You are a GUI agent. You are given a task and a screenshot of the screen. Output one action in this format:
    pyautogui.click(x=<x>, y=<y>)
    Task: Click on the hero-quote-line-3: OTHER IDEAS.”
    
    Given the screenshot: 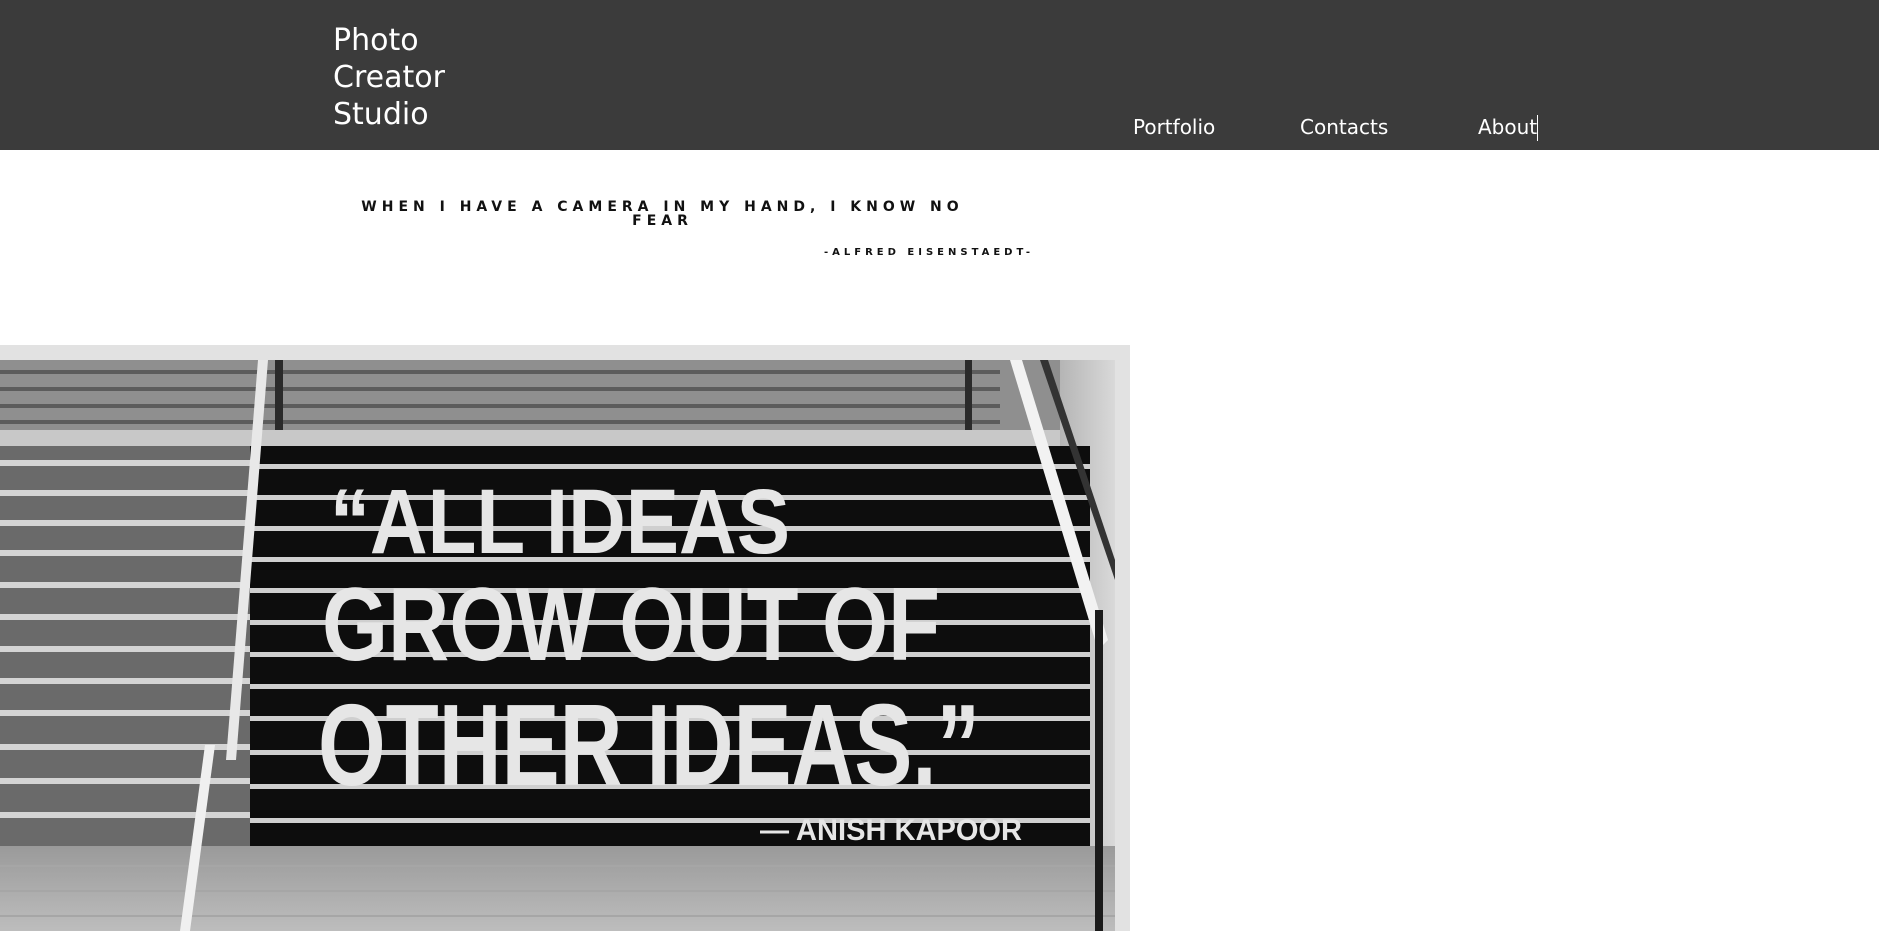 What is the action you would take?
    pyautogui.click(x=649, y=745)
    